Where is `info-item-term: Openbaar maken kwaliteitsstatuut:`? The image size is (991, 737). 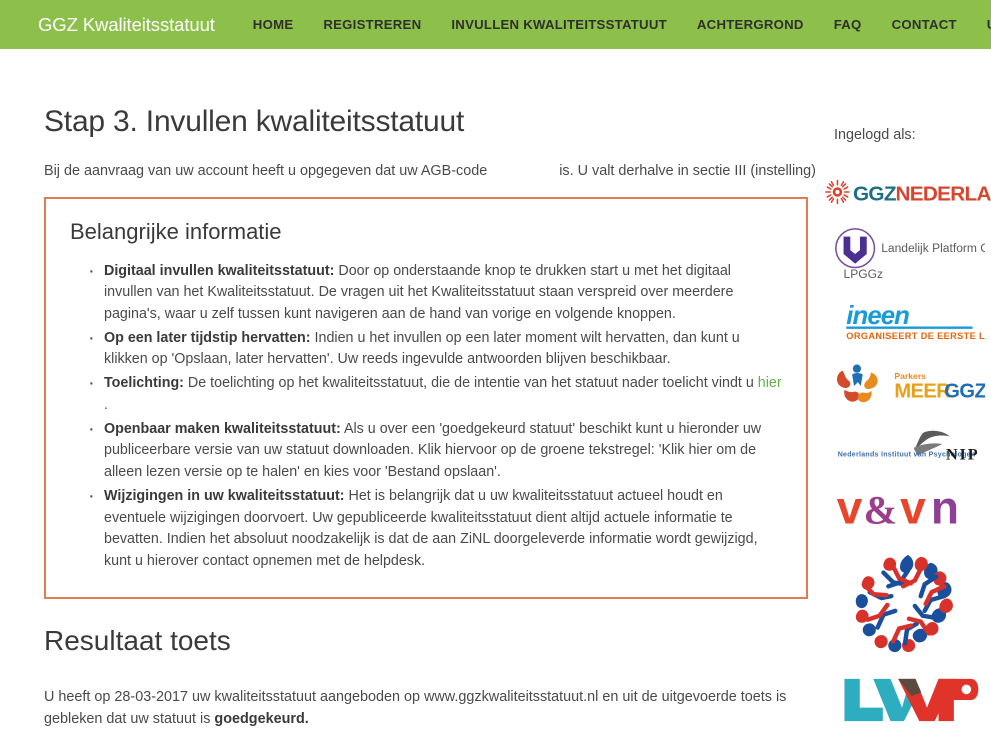
info-item-term: Openbaar maken kwaliteitsstatuut: is located at coordinates (222, 428).